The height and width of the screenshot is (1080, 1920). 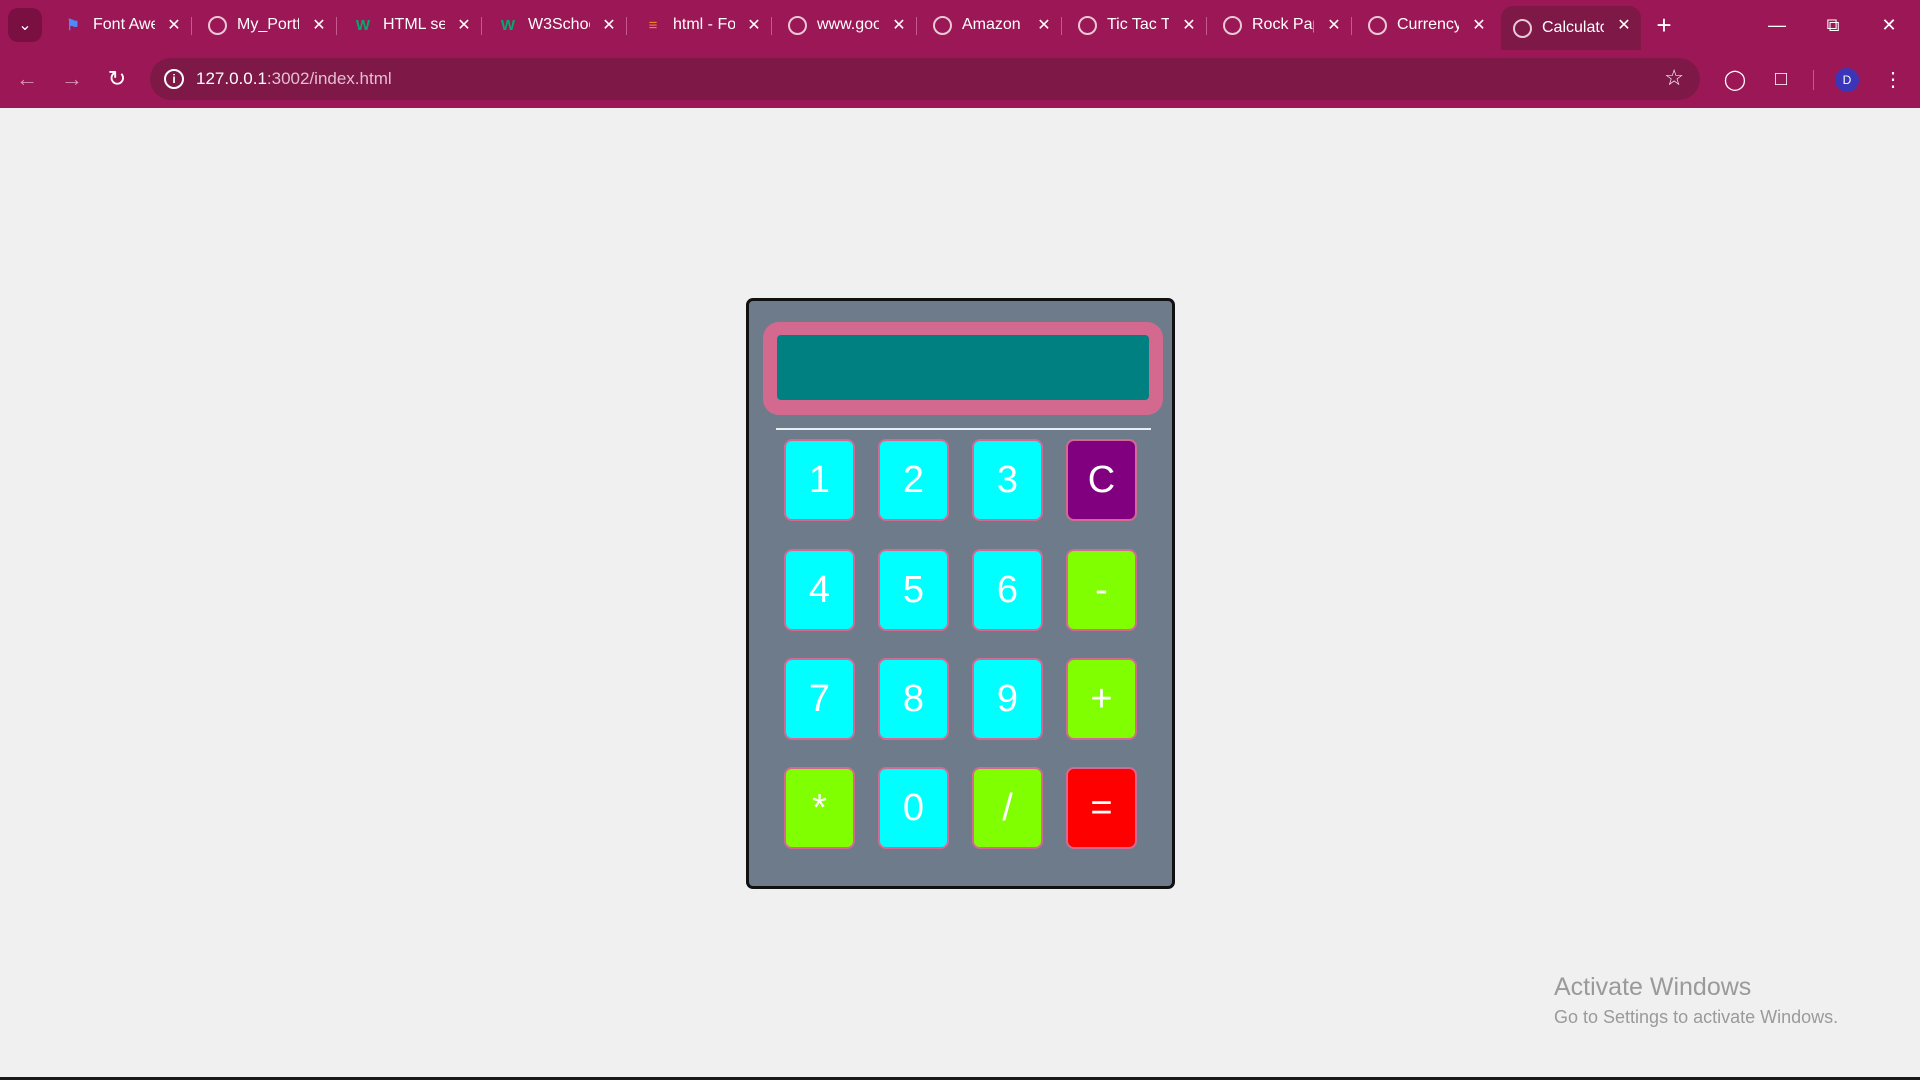 I want to click on restore-icon: ⧉, so click(x=1833, y=24).